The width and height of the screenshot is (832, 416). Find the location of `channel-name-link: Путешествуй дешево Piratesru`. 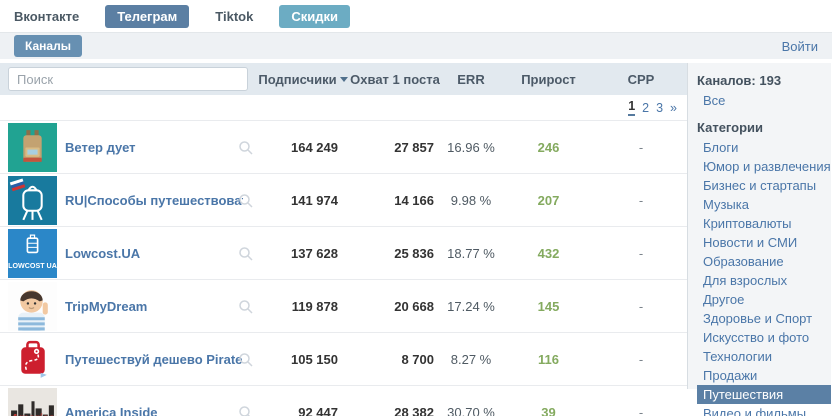

channel-name-link: Путешествуй дешево Piratesru is located at coordinates (154, 359).